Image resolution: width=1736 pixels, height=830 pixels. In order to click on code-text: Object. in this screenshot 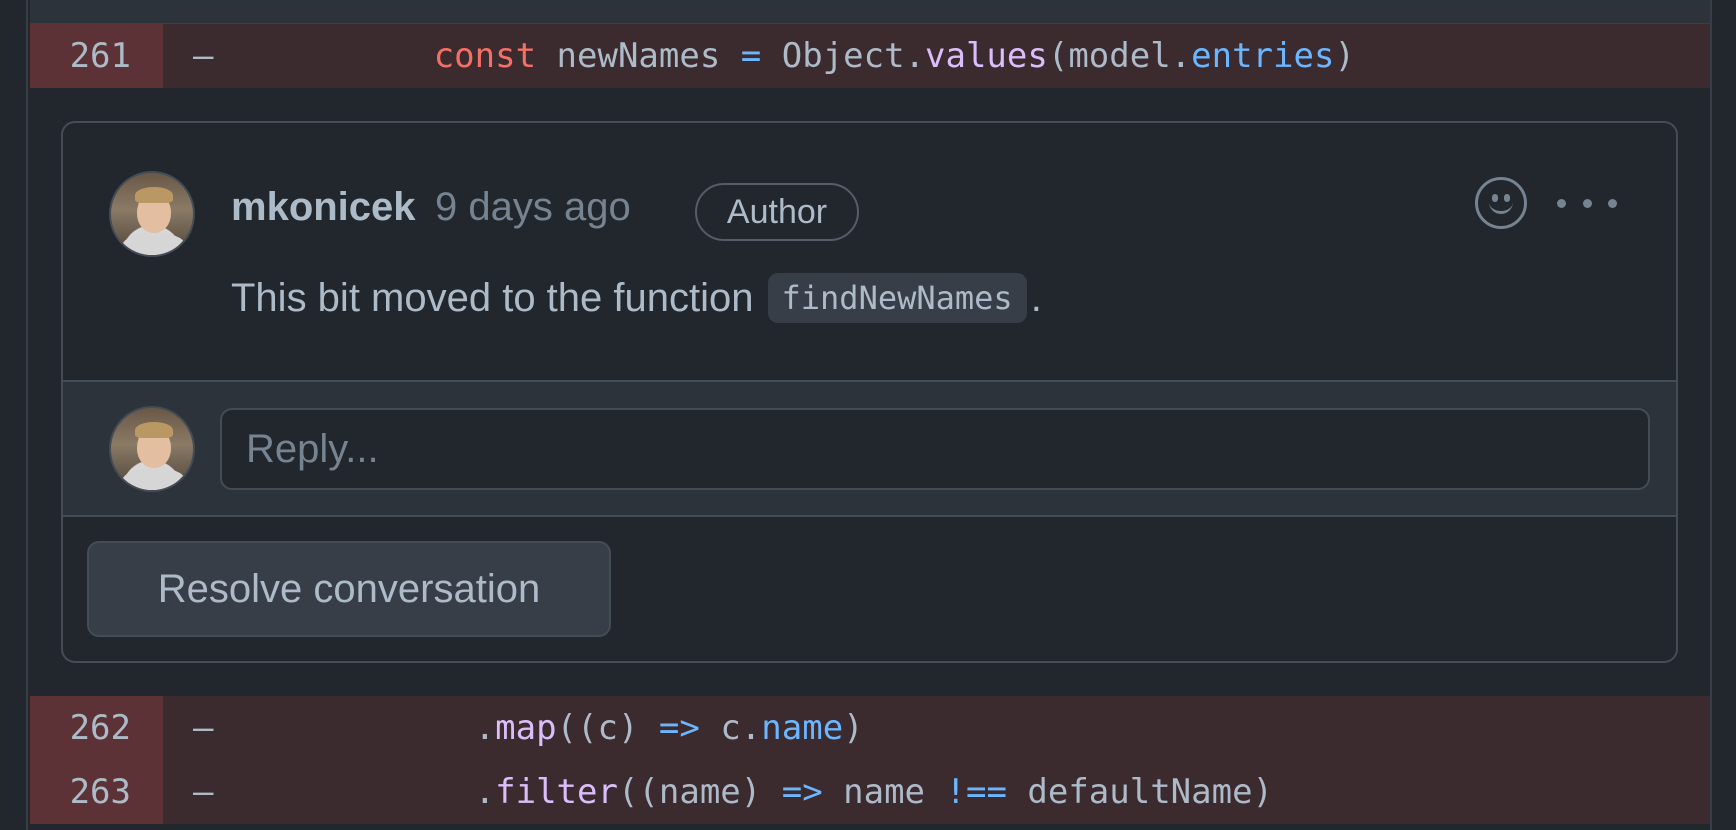, I will do `click(843, 56)`.